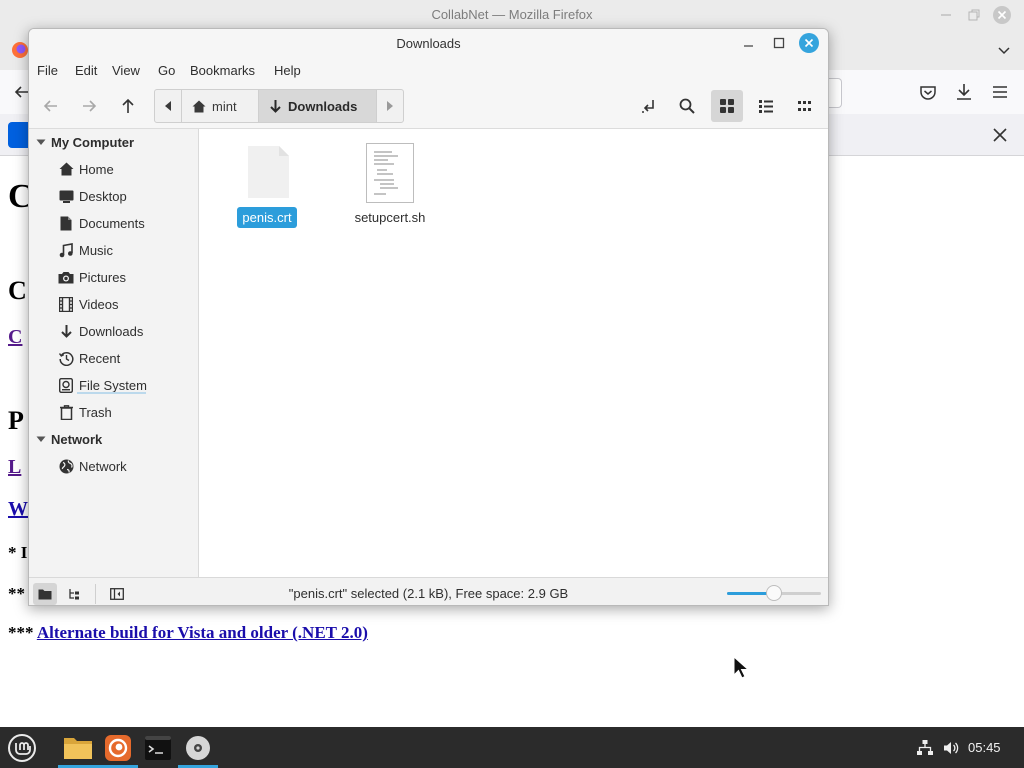 The image size is (1024, 768). Describe the element at coordinates (287, 70) in the screenshot. I see `menu-help: Help` at that location.